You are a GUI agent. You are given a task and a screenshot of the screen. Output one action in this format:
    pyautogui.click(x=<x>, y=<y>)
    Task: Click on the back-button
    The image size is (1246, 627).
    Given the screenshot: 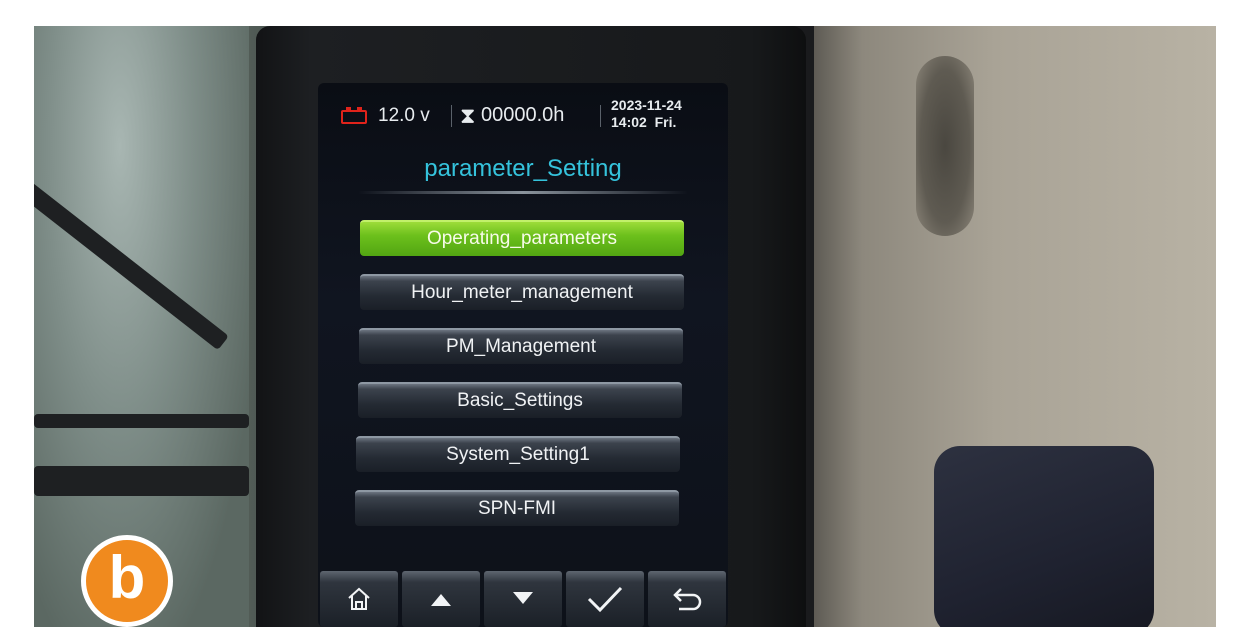 What is the action you would take?
    pyautogui.click(x=687, y=599)
    